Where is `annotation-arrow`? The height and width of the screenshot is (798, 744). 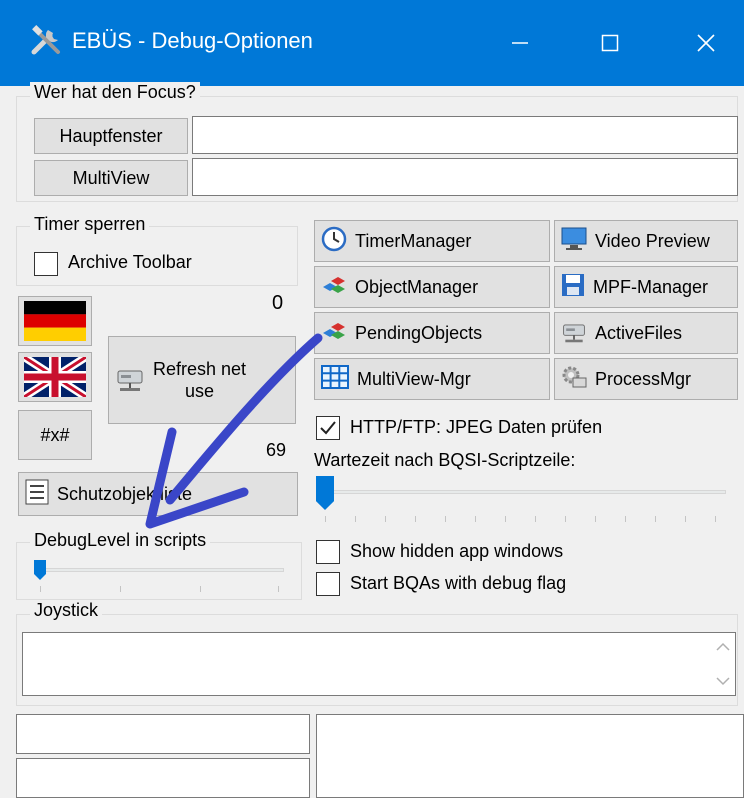 annotation-arrow is located at coordinates (234, 431).